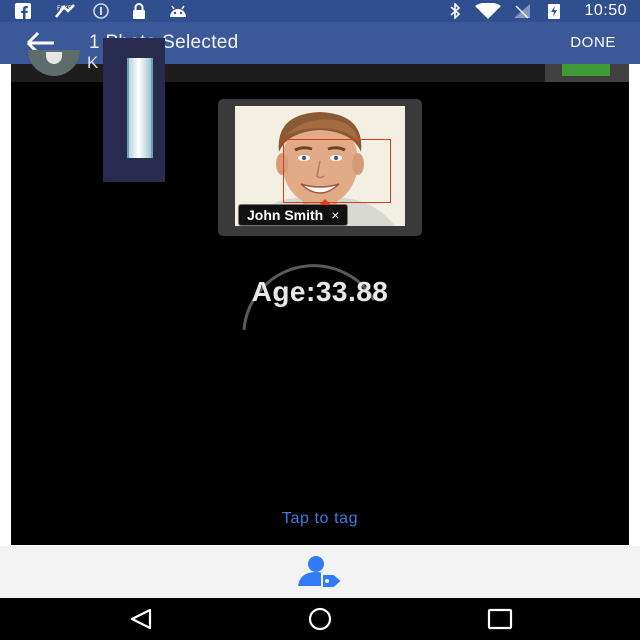 Image resolution: width=640 pixels, height=640 pixels. Describe the element at coordinates (285, 215) in the screenshot. I see `tag-name-label: John Smith` at that location.